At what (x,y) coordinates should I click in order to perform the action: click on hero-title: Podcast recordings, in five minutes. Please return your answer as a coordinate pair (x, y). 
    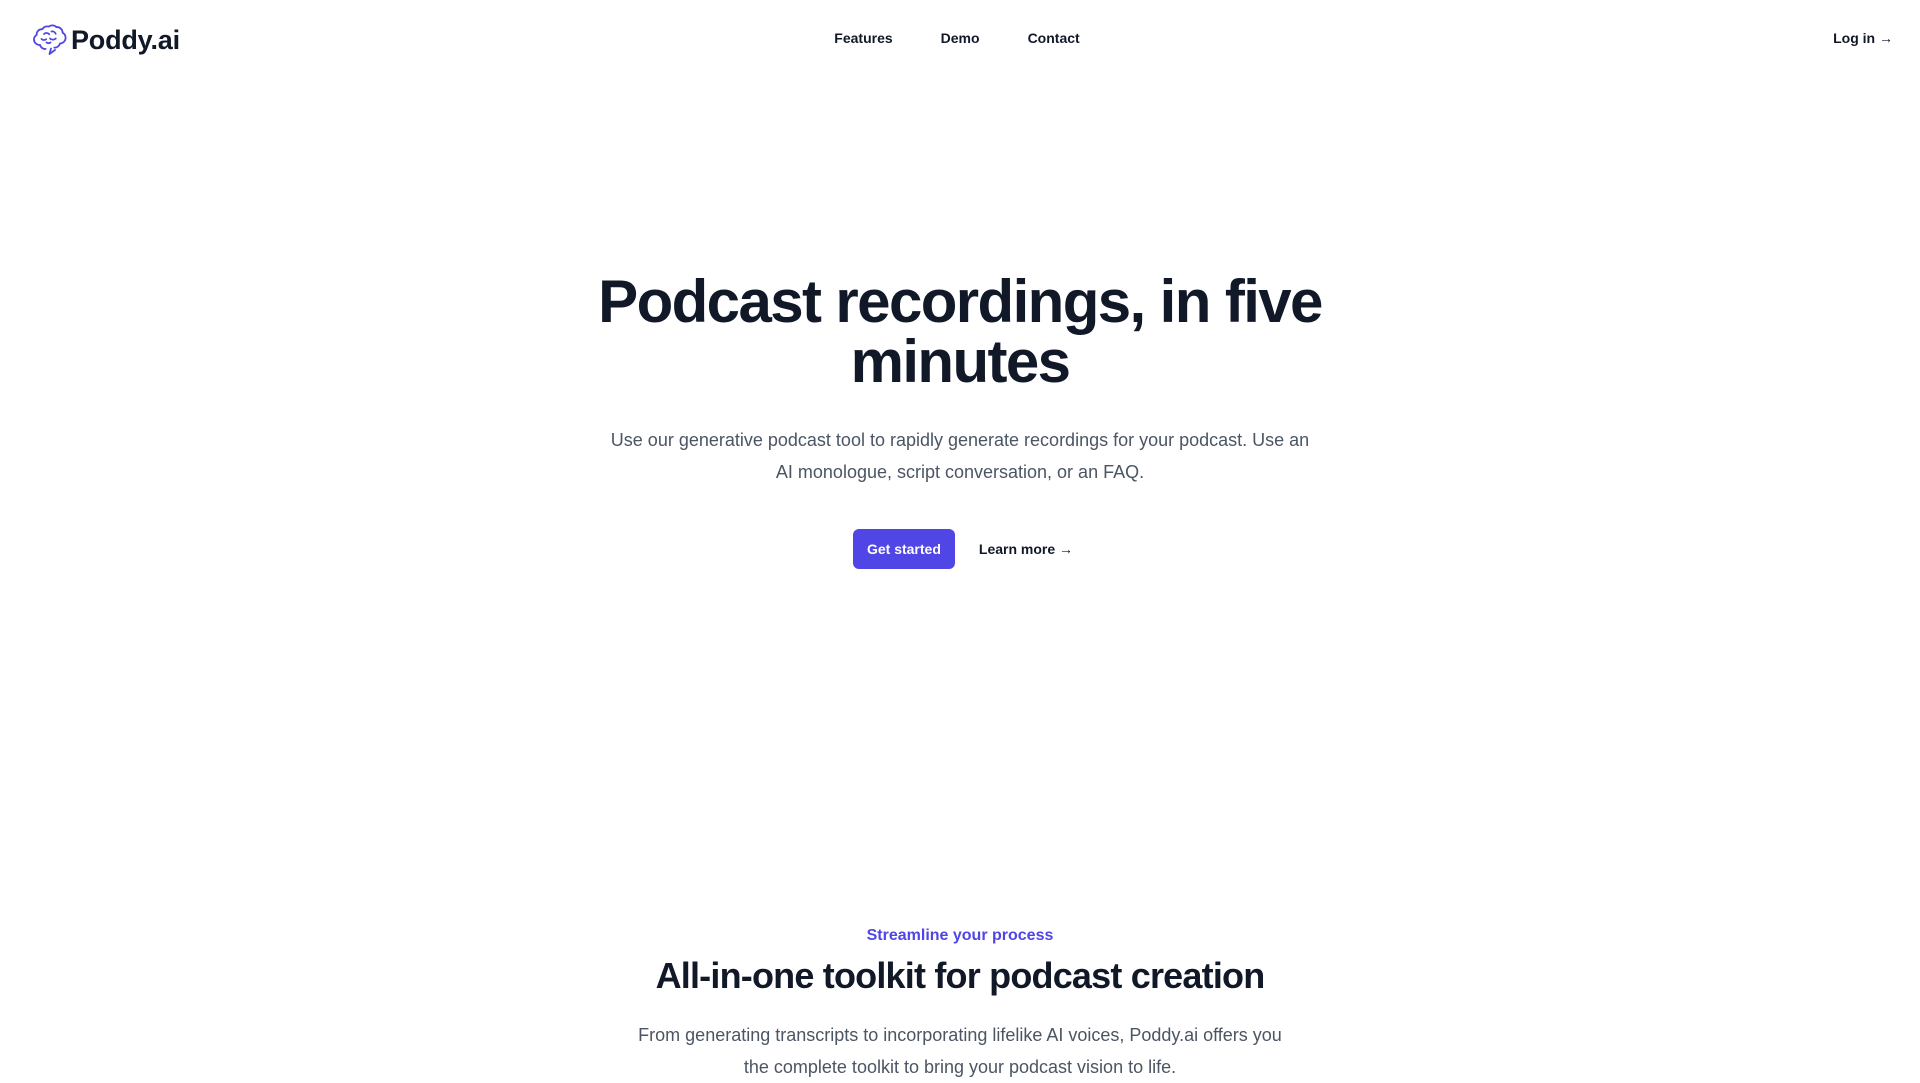
    Looking at the image, I should click on (960, 331).